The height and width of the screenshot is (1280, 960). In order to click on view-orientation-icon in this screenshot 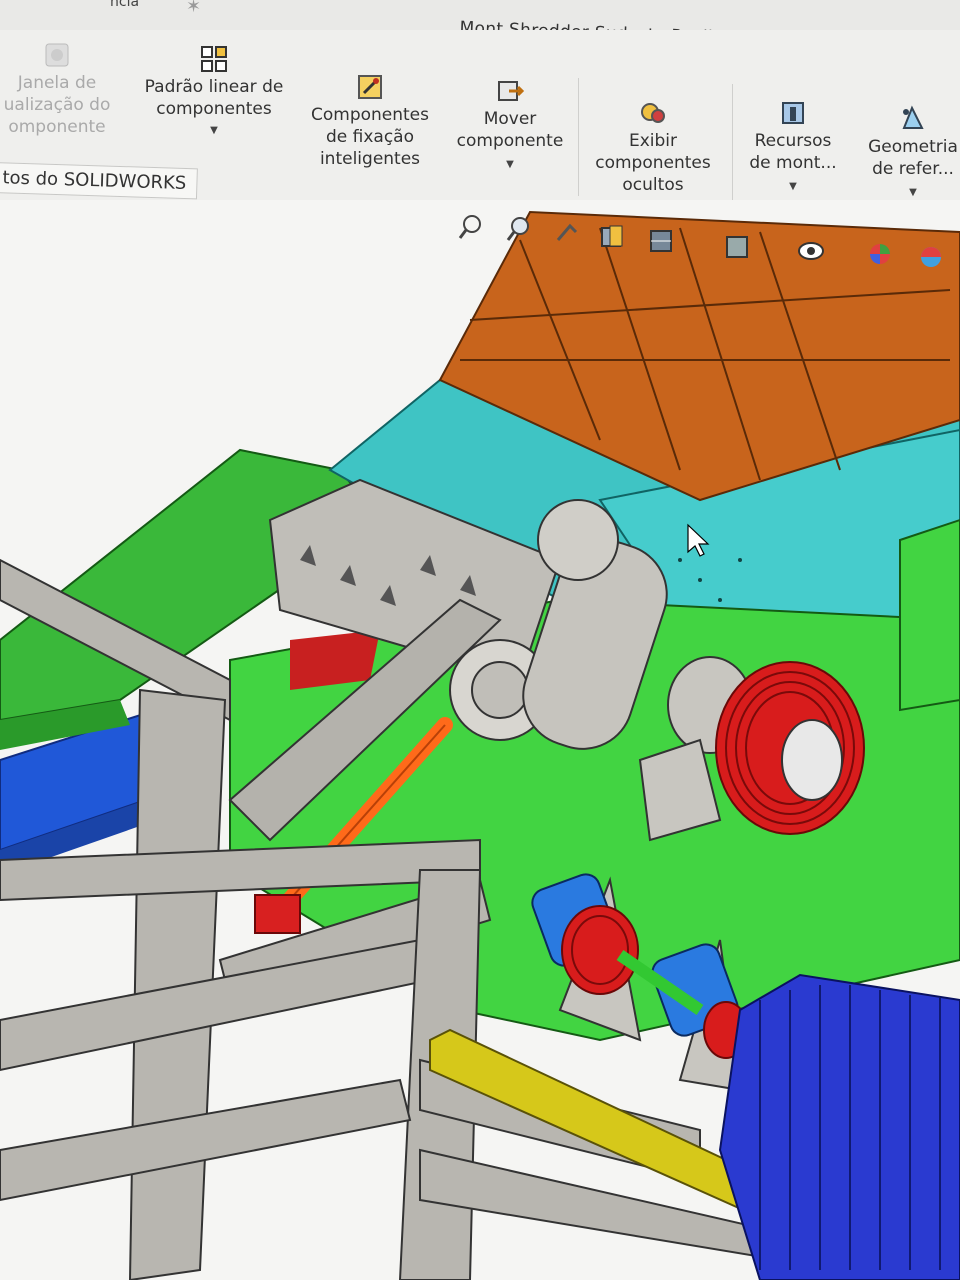, I will do `click(661, 241)`.